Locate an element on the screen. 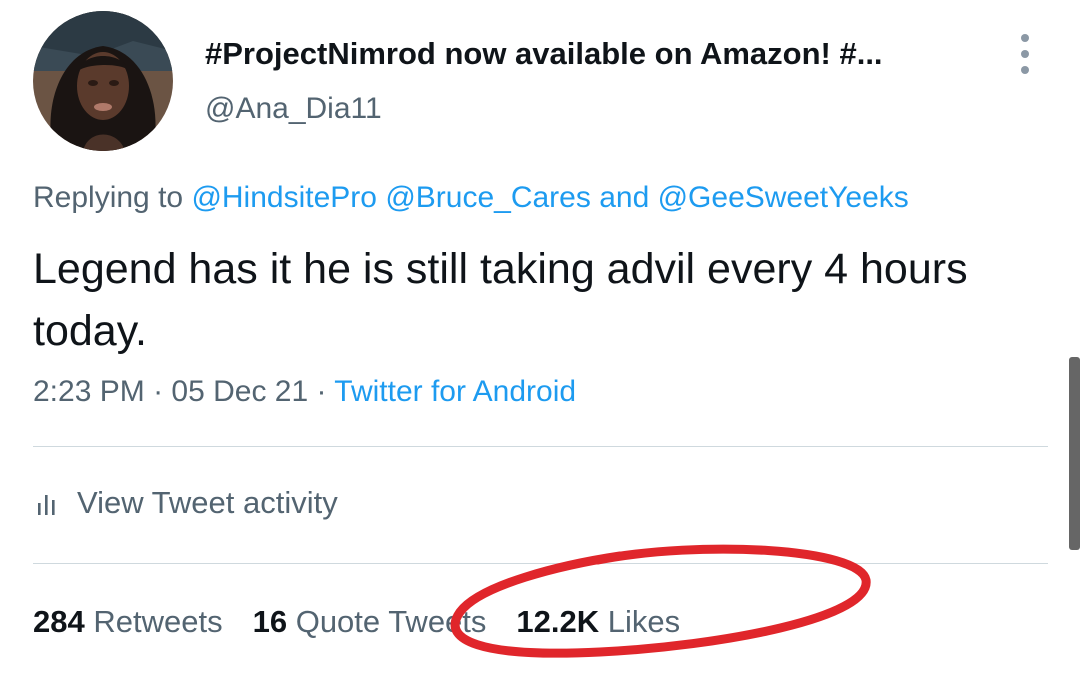  reply-and: and is located at coordinates (624, 197).